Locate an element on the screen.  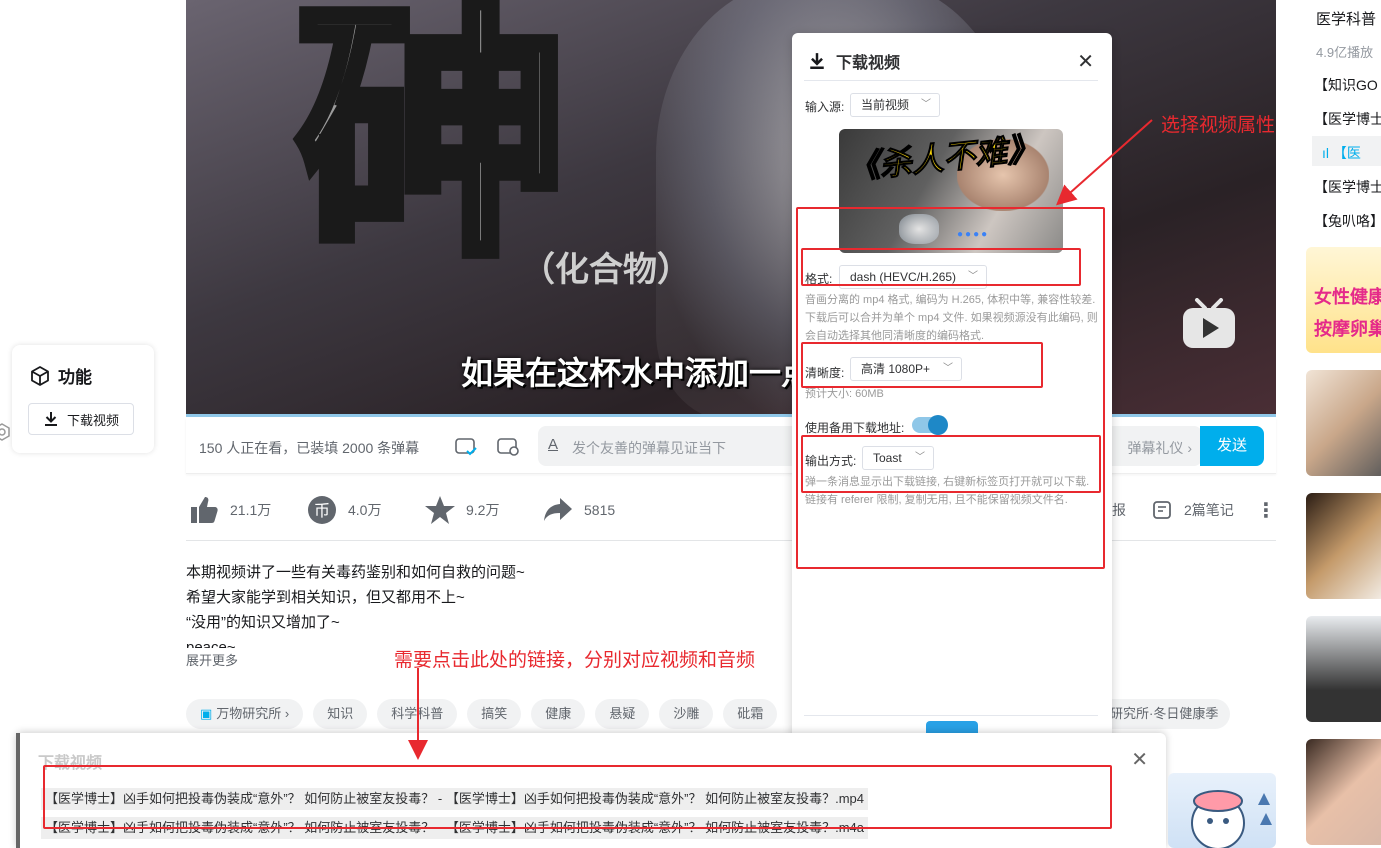
report-label: 报 is located at coordinates (1119, 510).